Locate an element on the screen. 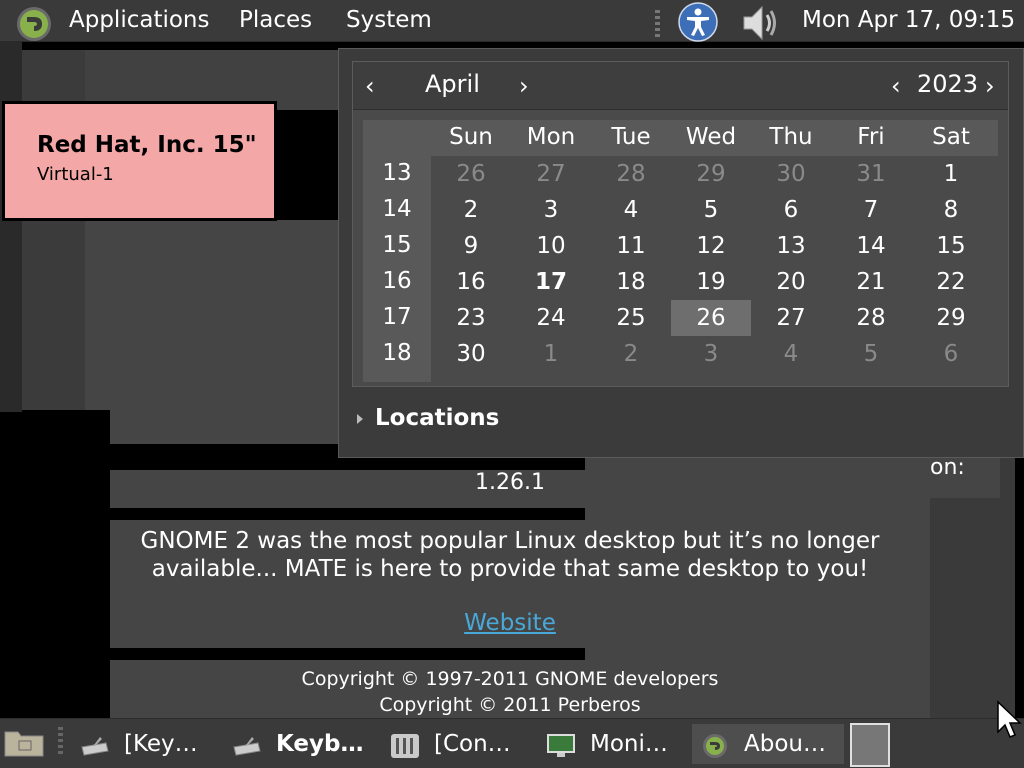  monitor-label: Red Hat, Inc. 15" Virtual-1 is located at coordinates (139, 161).